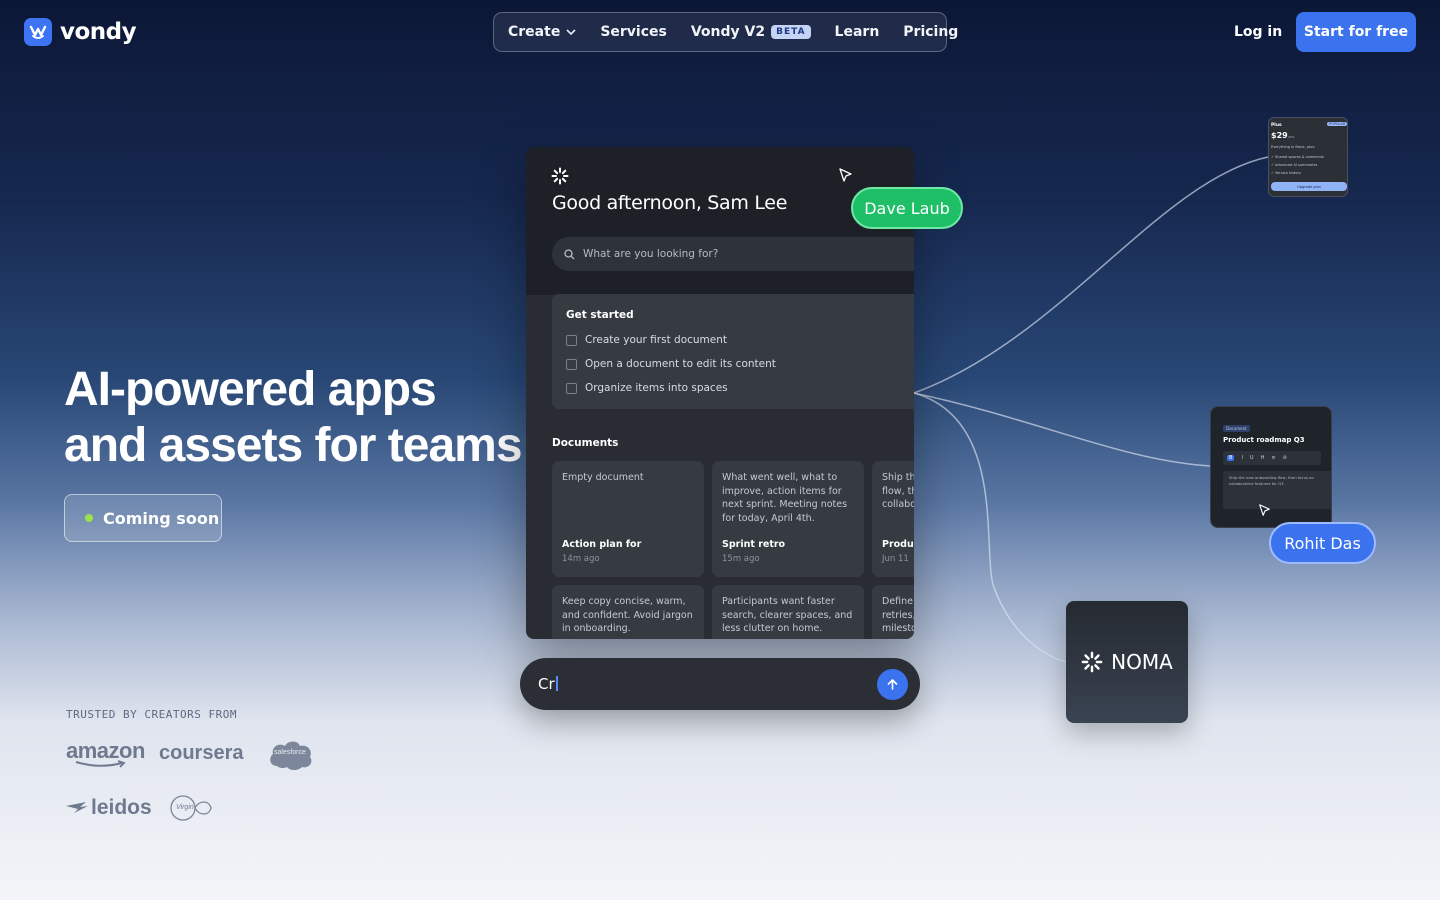 Image resolution: width=1440 pixels, height=900 pixels. Describe the element at coordinates (602, 544) in the screenshot. I see `document-card-title: Action plan for` at that location.